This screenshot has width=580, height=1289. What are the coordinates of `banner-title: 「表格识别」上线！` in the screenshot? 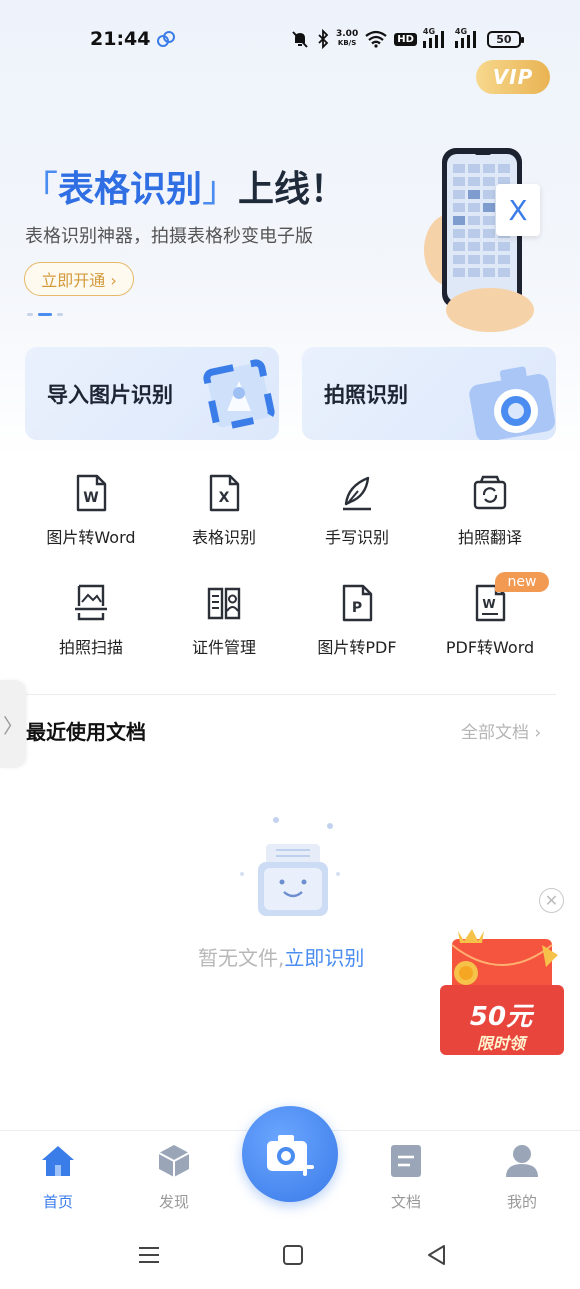 It's located at (184, 186).